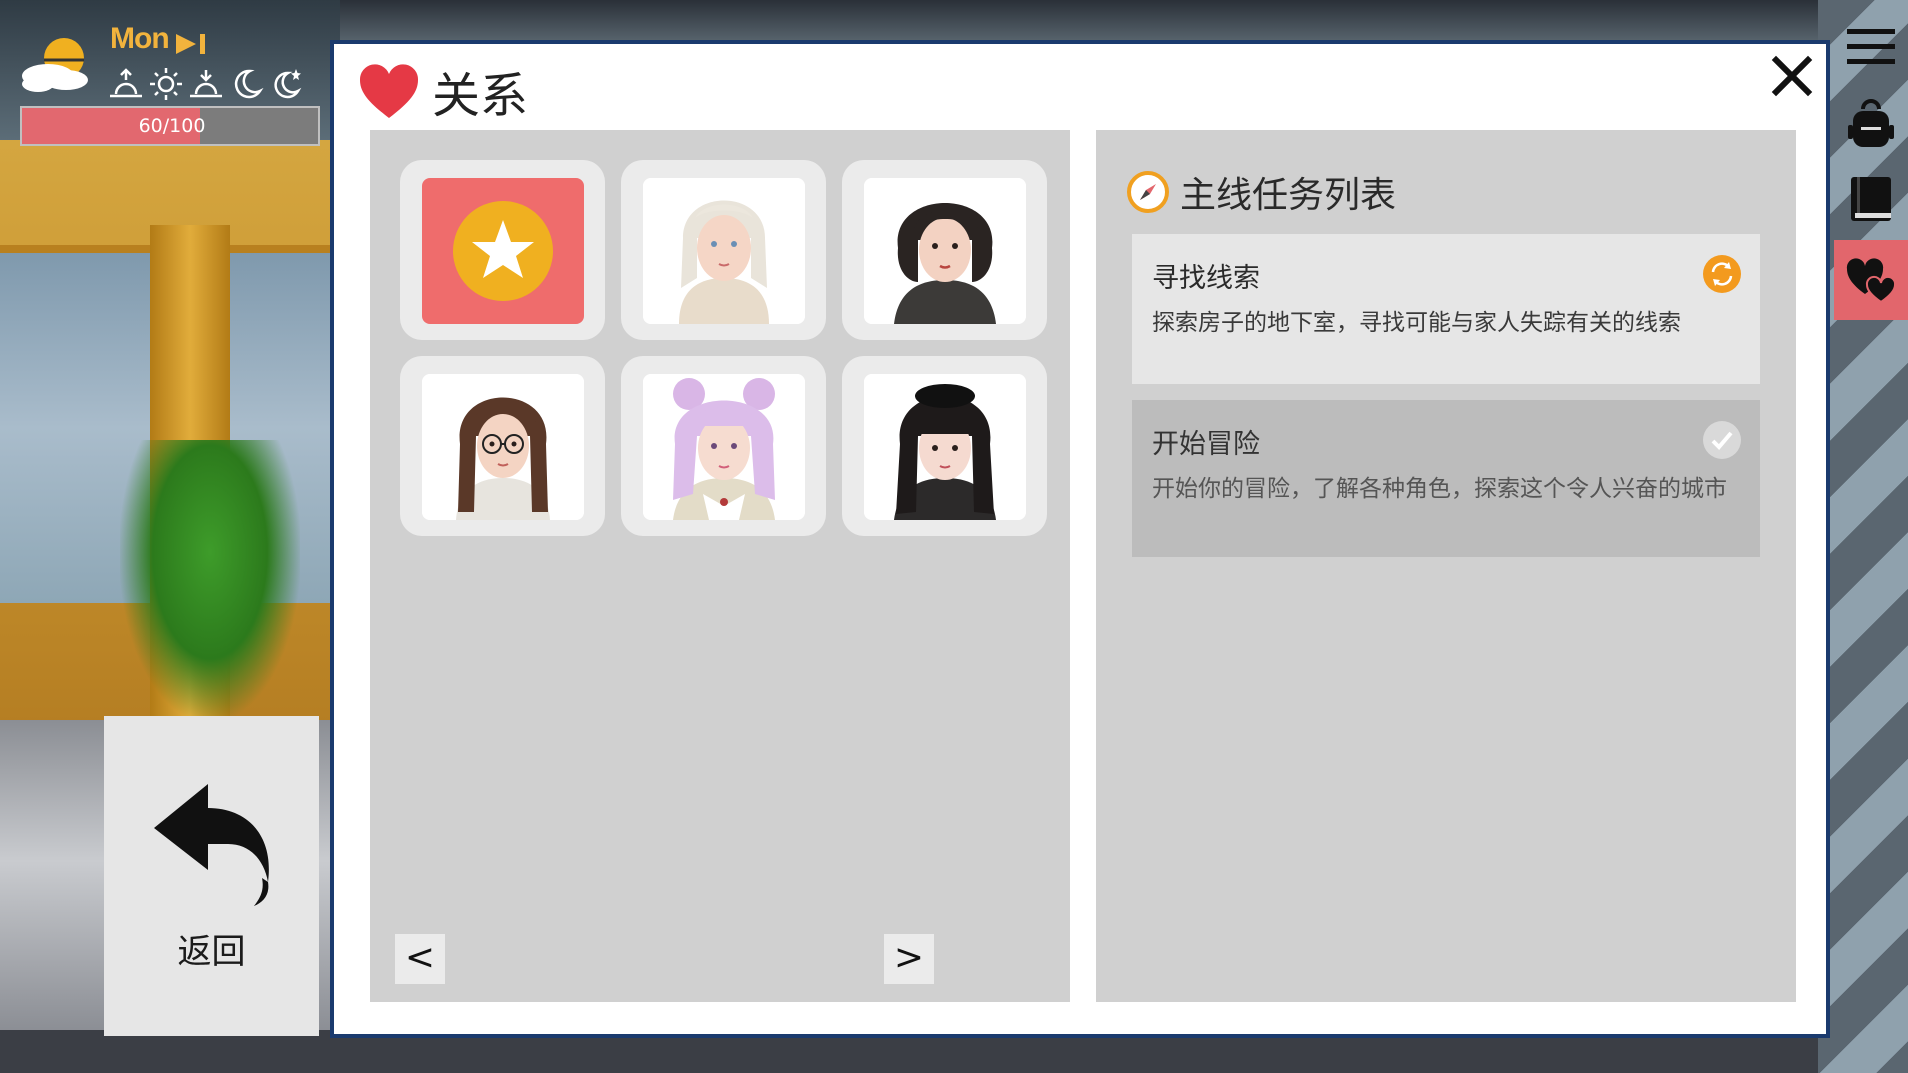  Describe the element at coordinates (1090, 20) in the screenshot. I see `scene-ceiling` at that location.